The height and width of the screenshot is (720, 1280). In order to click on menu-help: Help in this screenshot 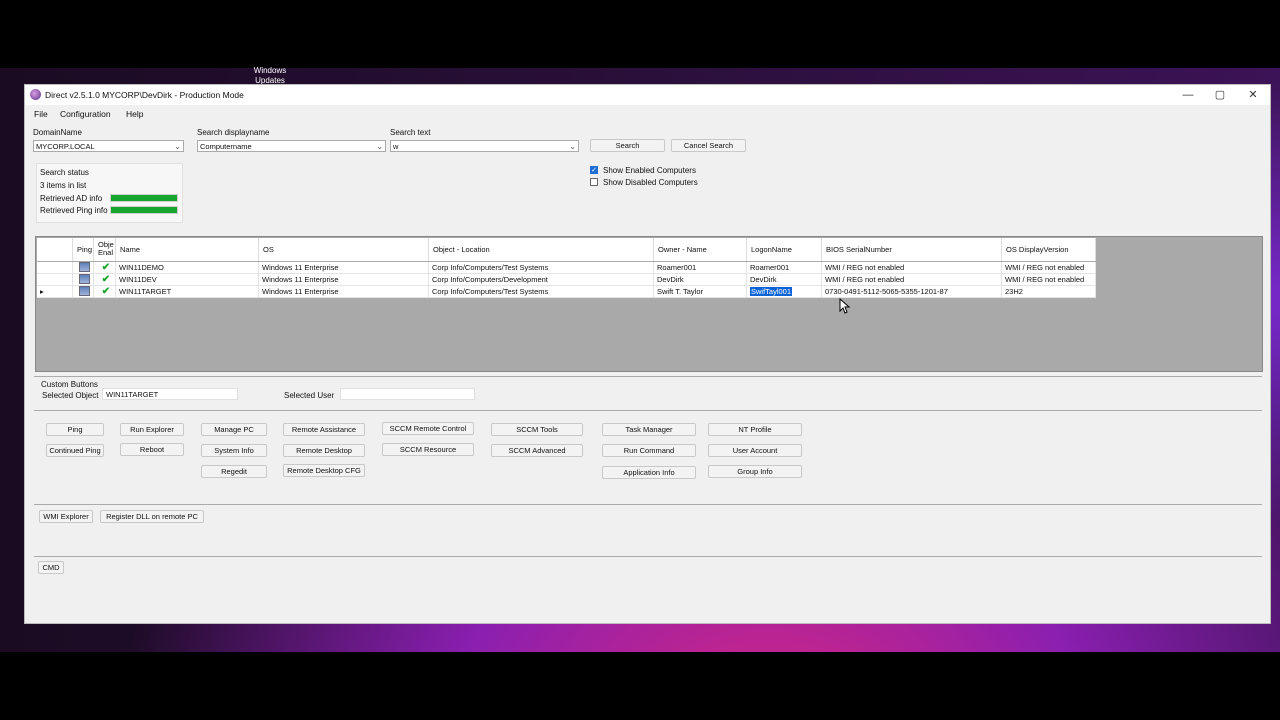, I will do `click(134, 114)`.